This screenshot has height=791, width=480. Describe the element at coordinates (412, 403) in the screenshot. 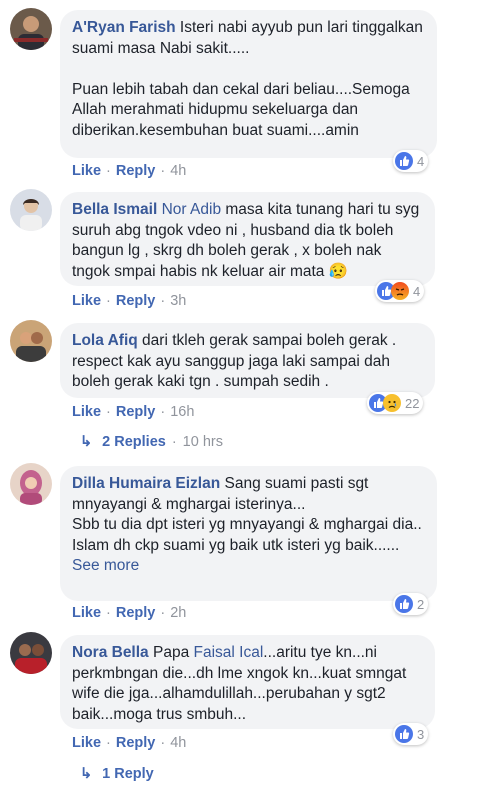

I see `reaction-count: 22` at that location.